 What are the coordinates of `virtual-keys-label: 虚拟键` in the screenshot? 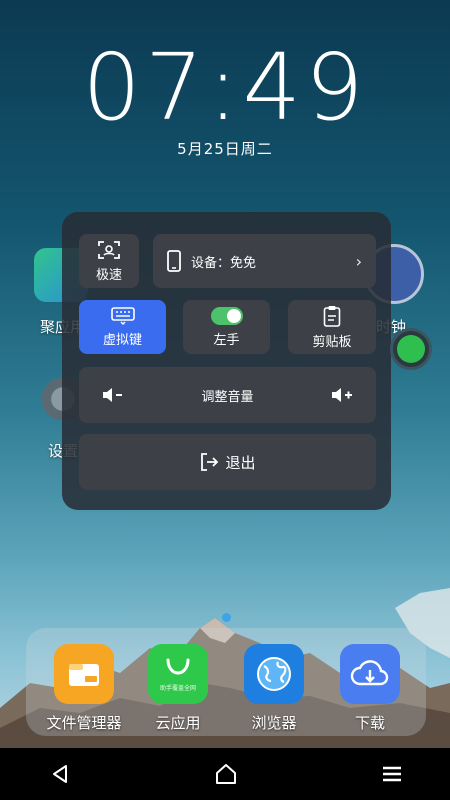 It's located at (122, 340).